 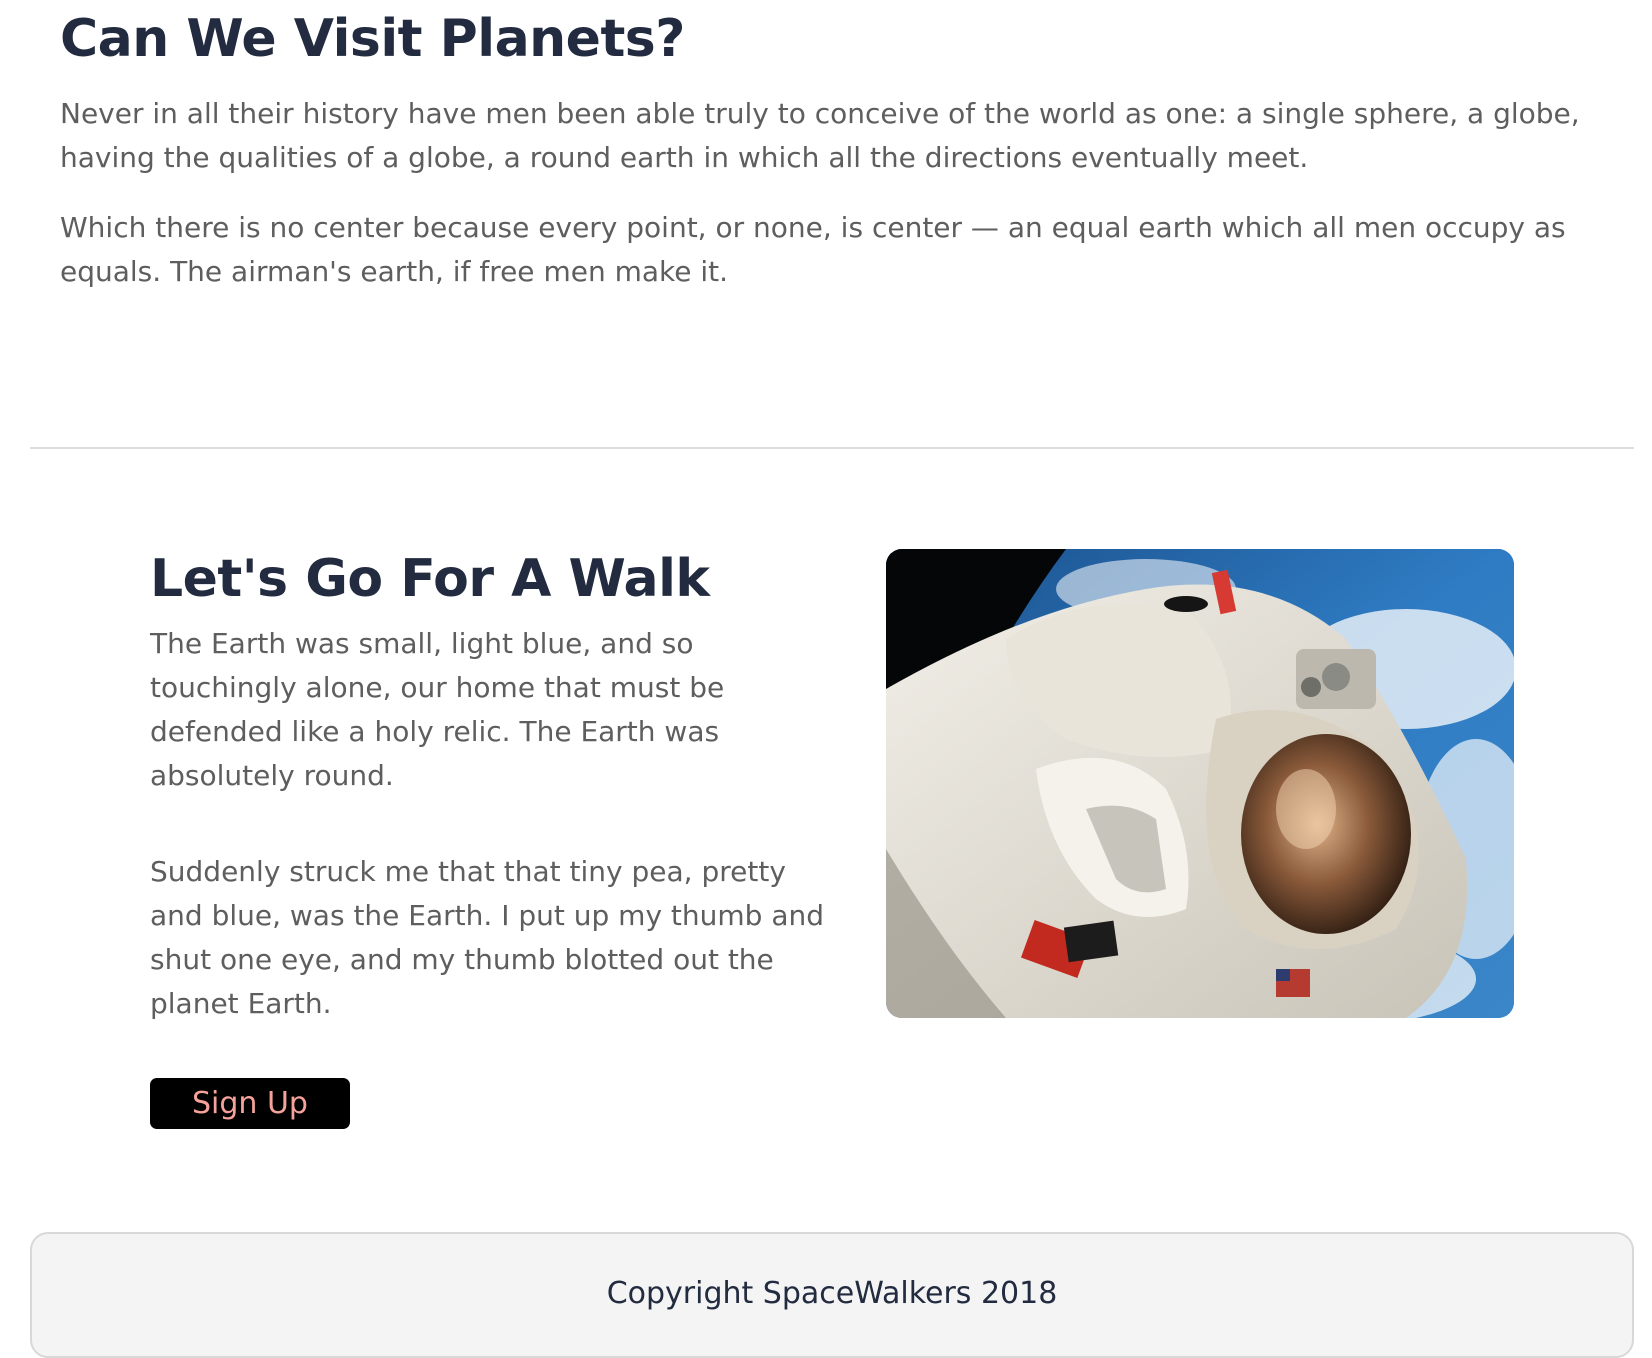 What do you see at coordinates (372, 39) in the screenshot?
I see `intro-title: Can We Visit Planets?` at bounding box center [372, 39].